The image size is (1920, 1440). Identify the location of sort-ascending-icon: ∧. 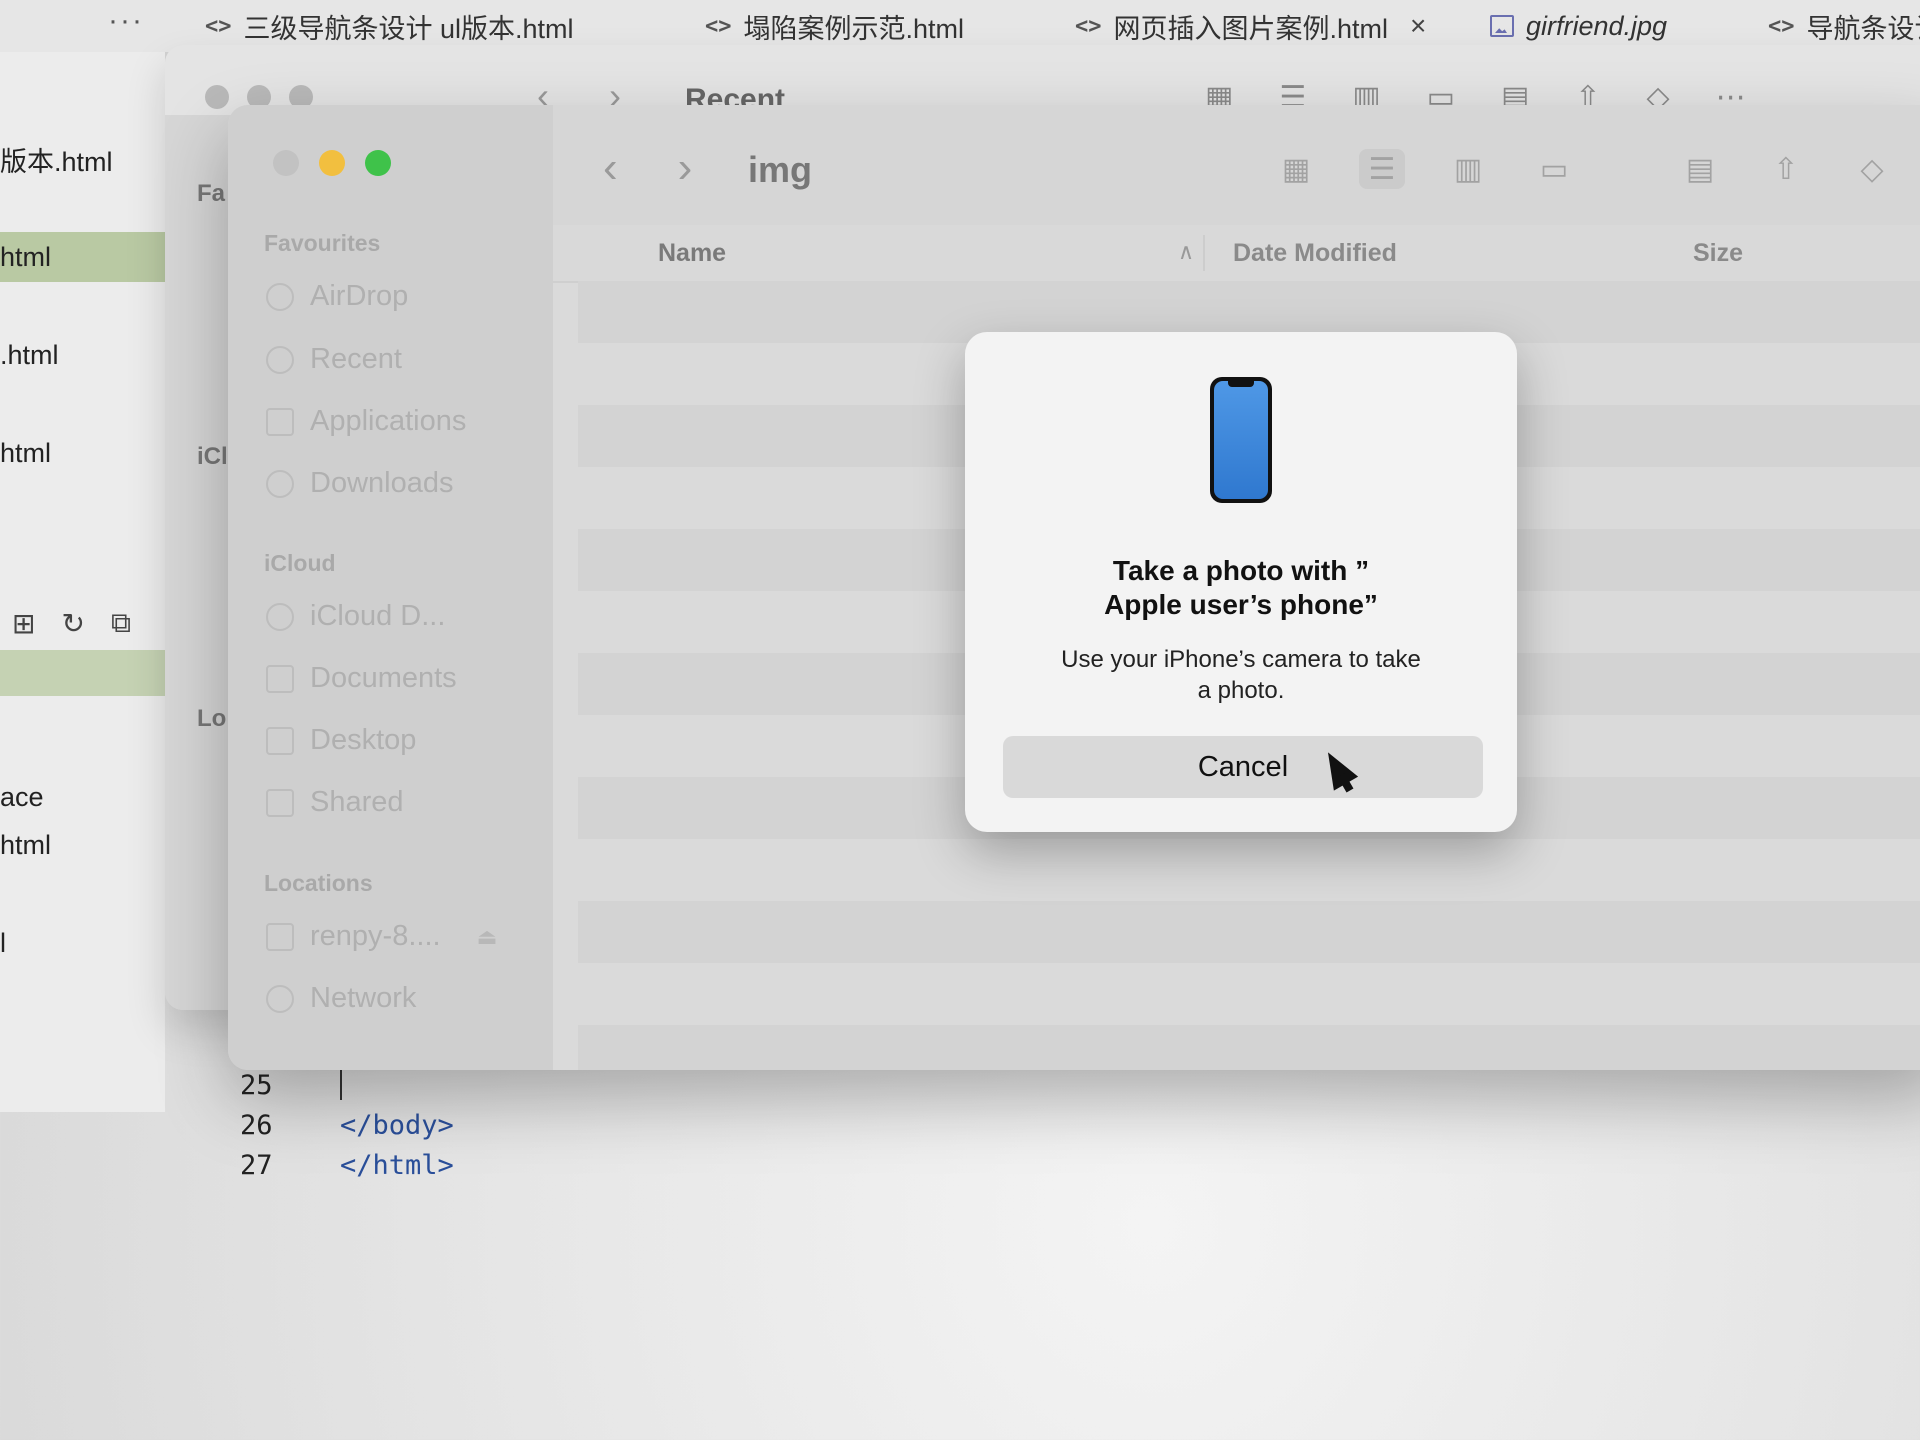
(1186, 251).